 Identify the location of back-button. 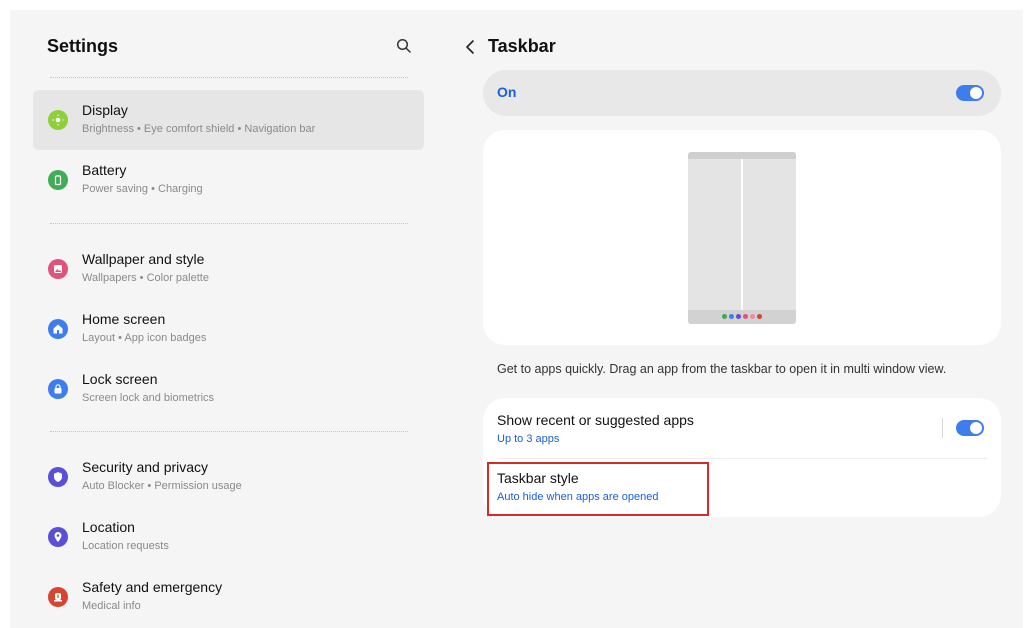
(470, 47).